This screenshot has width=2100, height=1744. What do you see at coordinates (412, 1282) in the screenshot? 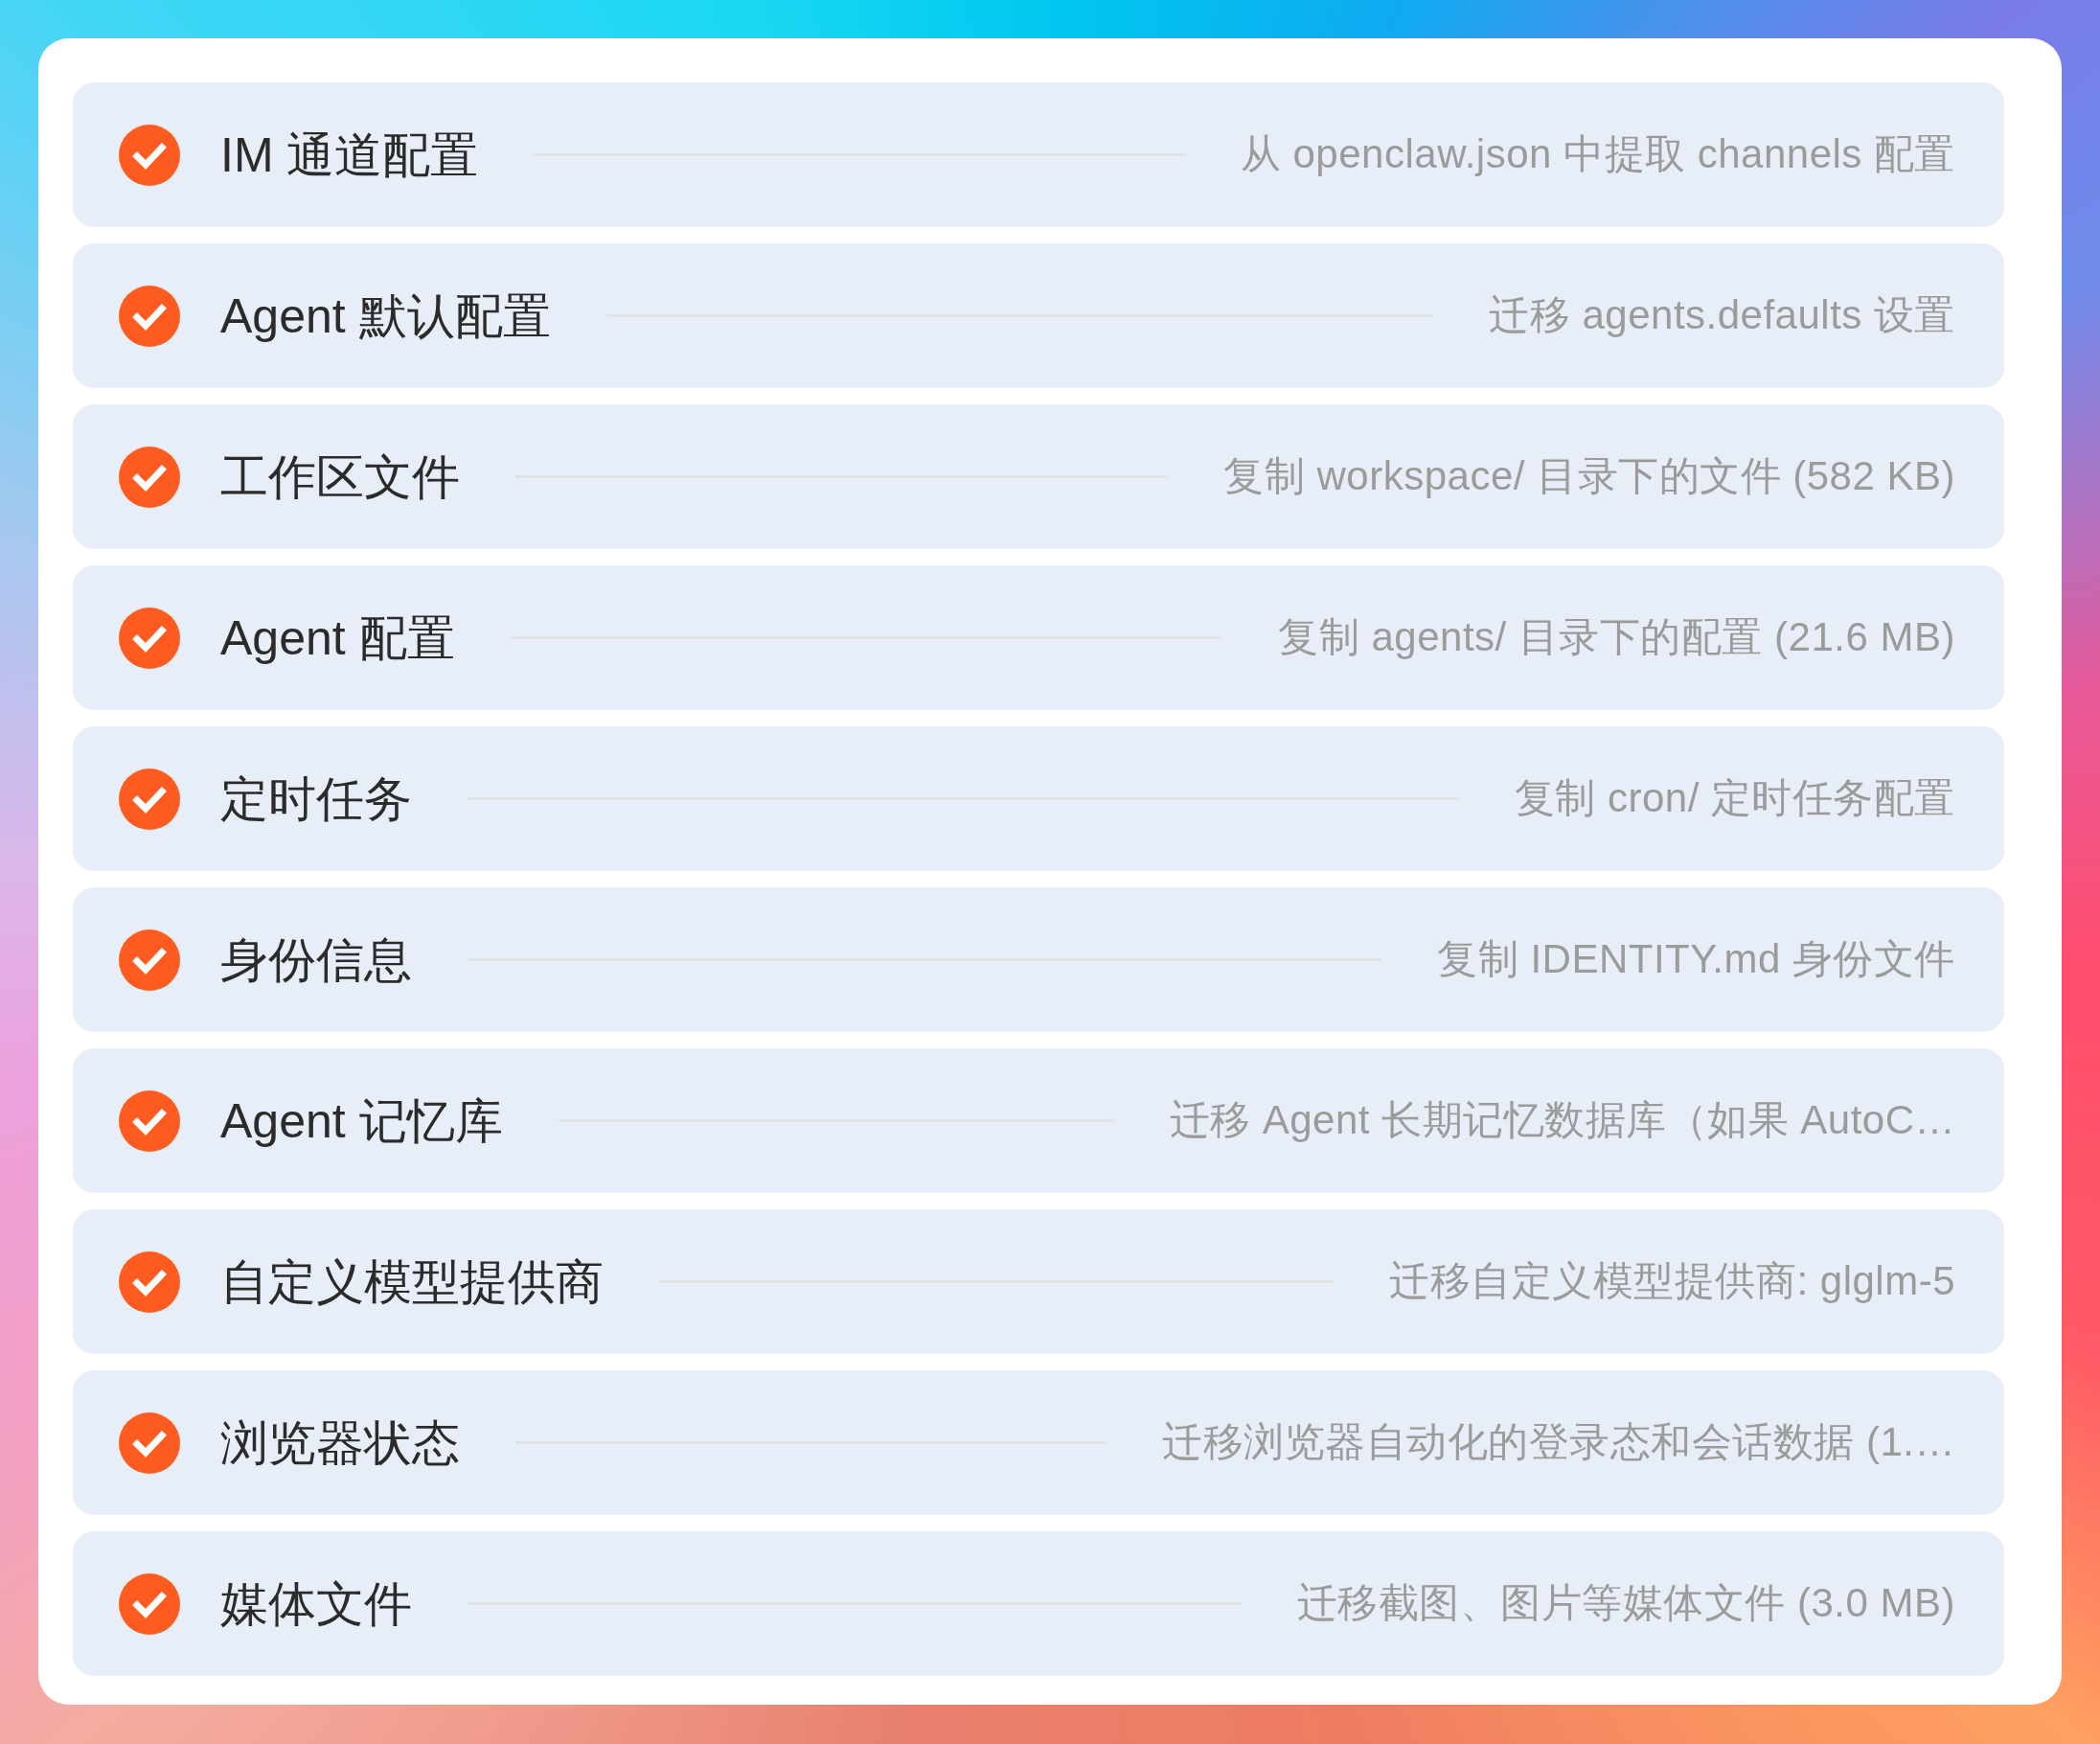
I see `item-title: 自定义模型提供商` at bounding box center [412, 1282].